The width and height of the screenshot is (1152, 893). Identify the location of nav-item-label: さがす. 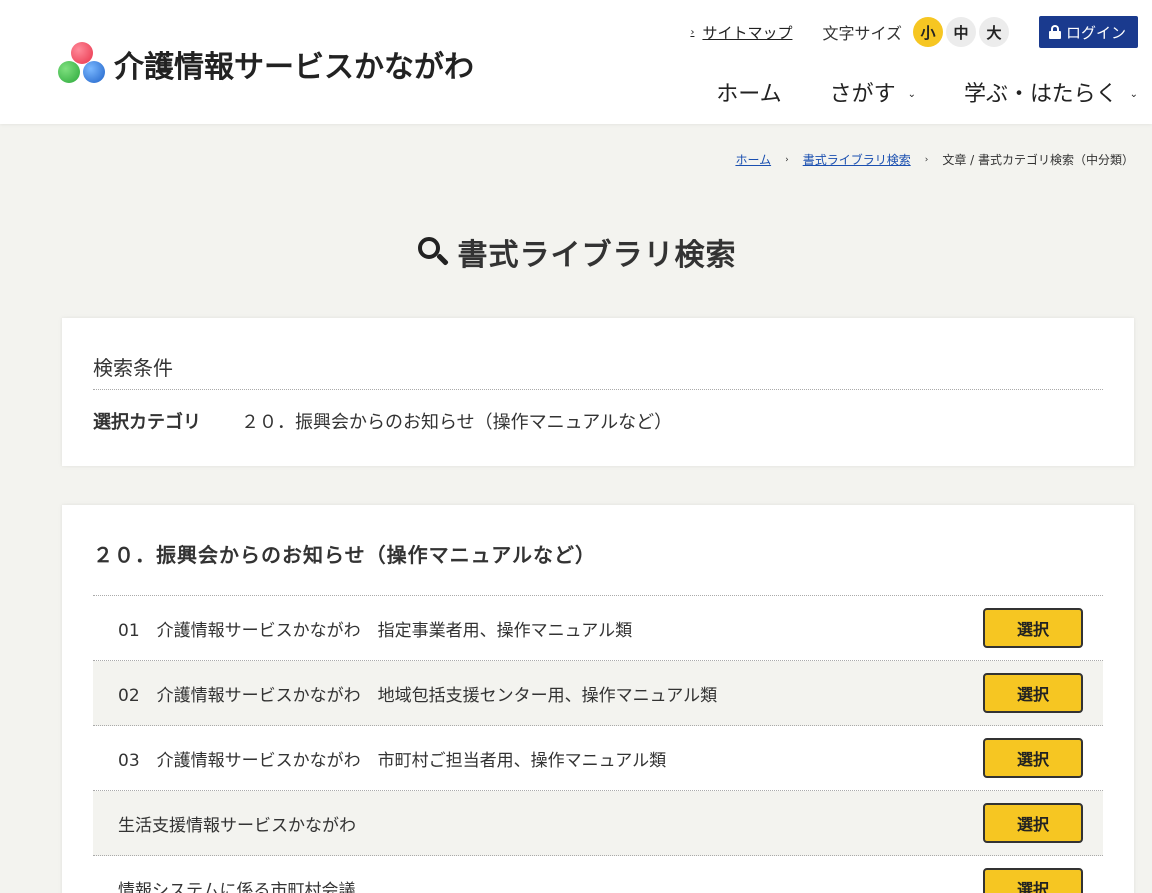
(862, 94).